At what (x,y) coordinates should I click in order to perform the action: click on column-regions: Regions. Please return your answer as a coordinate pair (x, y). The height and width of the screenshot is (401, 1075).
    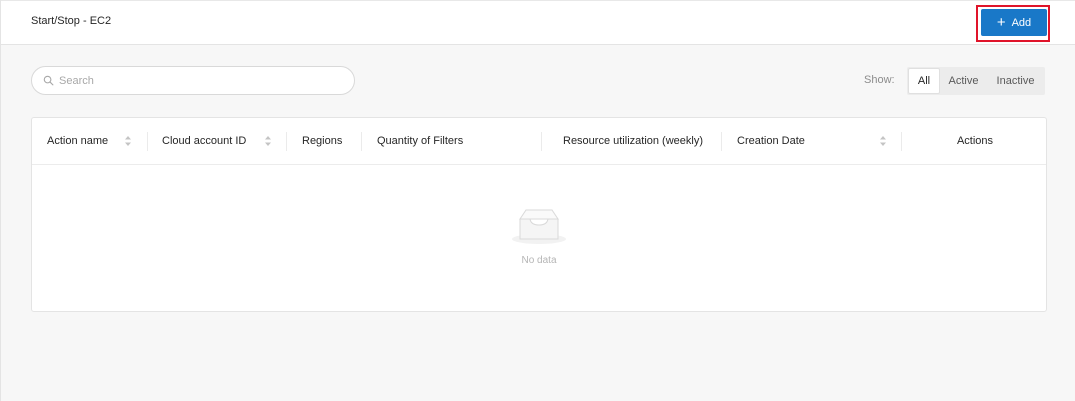
    Looking at the image, I should click on (322, 141).